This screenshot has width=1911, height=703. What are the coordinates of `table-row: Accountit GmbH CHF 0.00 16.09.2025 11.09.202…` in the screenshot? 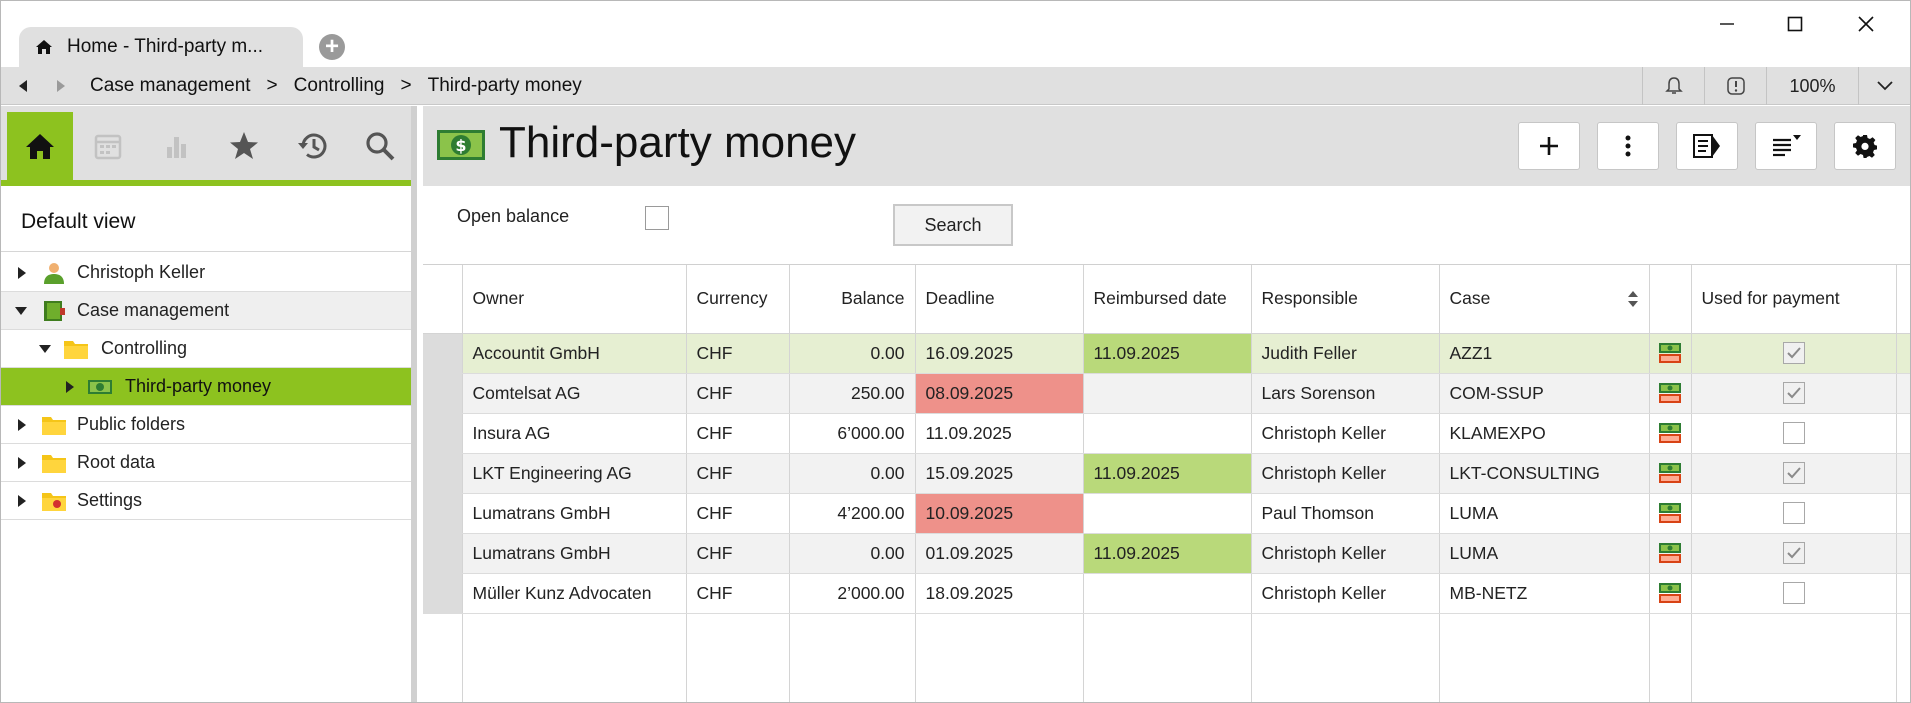 It's located at (1166, 353).